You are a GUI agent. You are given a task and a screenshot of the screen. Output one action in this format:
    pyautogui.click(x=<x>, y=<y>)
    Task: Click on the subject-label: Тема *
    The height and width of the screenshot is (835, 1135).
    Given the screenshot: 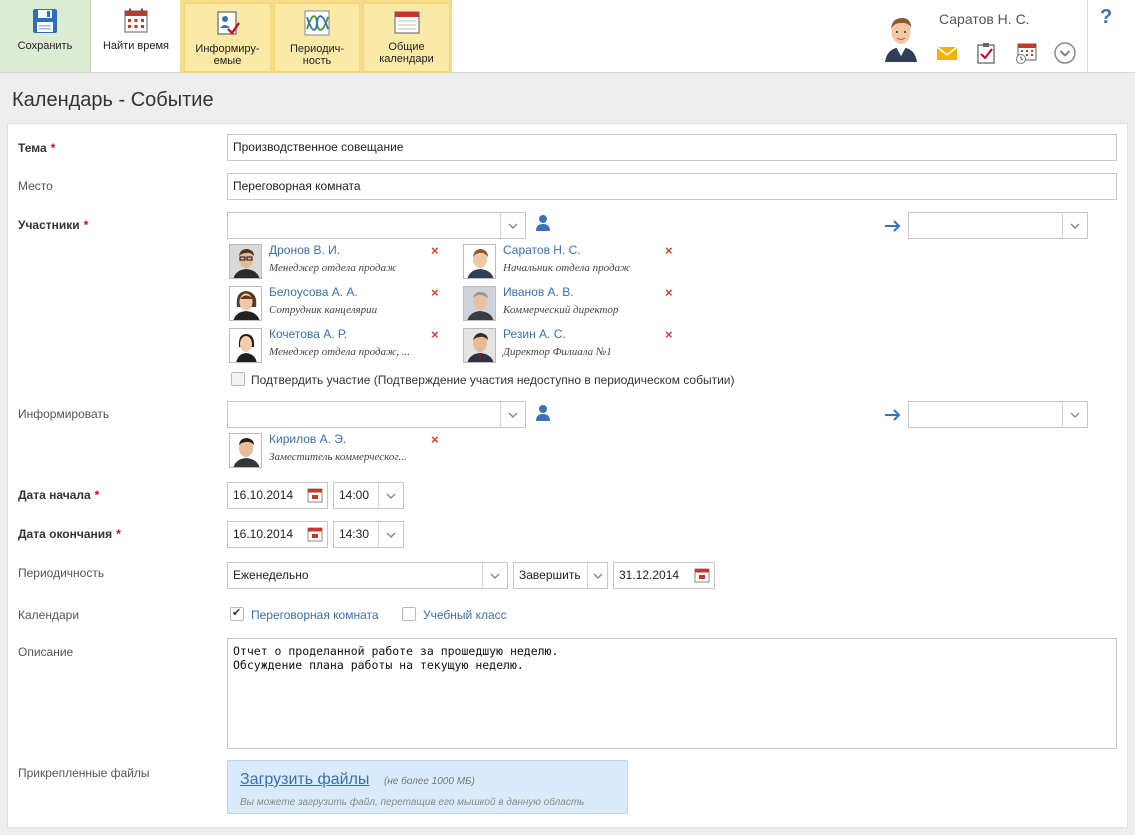 What is the action you would take?
    pyautogui.click(x=37, y=148)
    